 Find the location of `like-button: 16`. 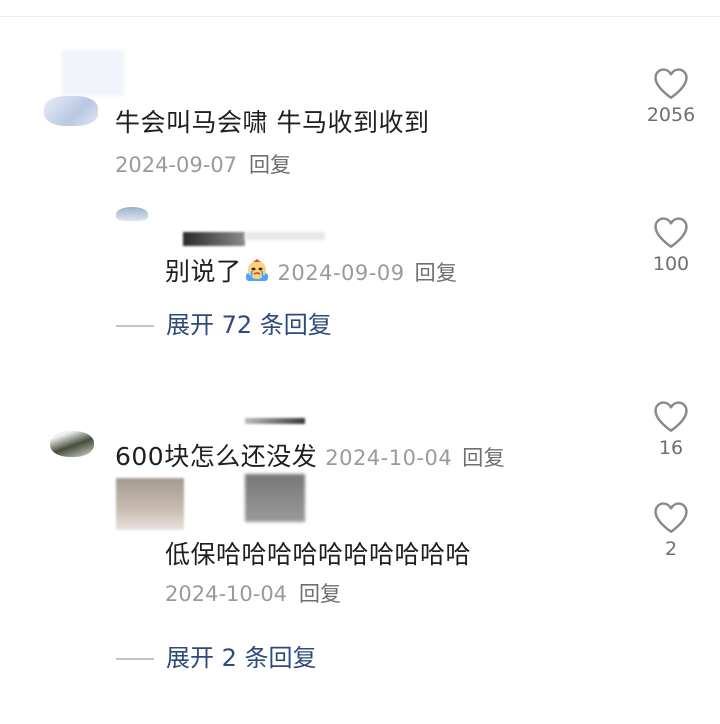

like-button: 16 is located at coordinates (671, 429).